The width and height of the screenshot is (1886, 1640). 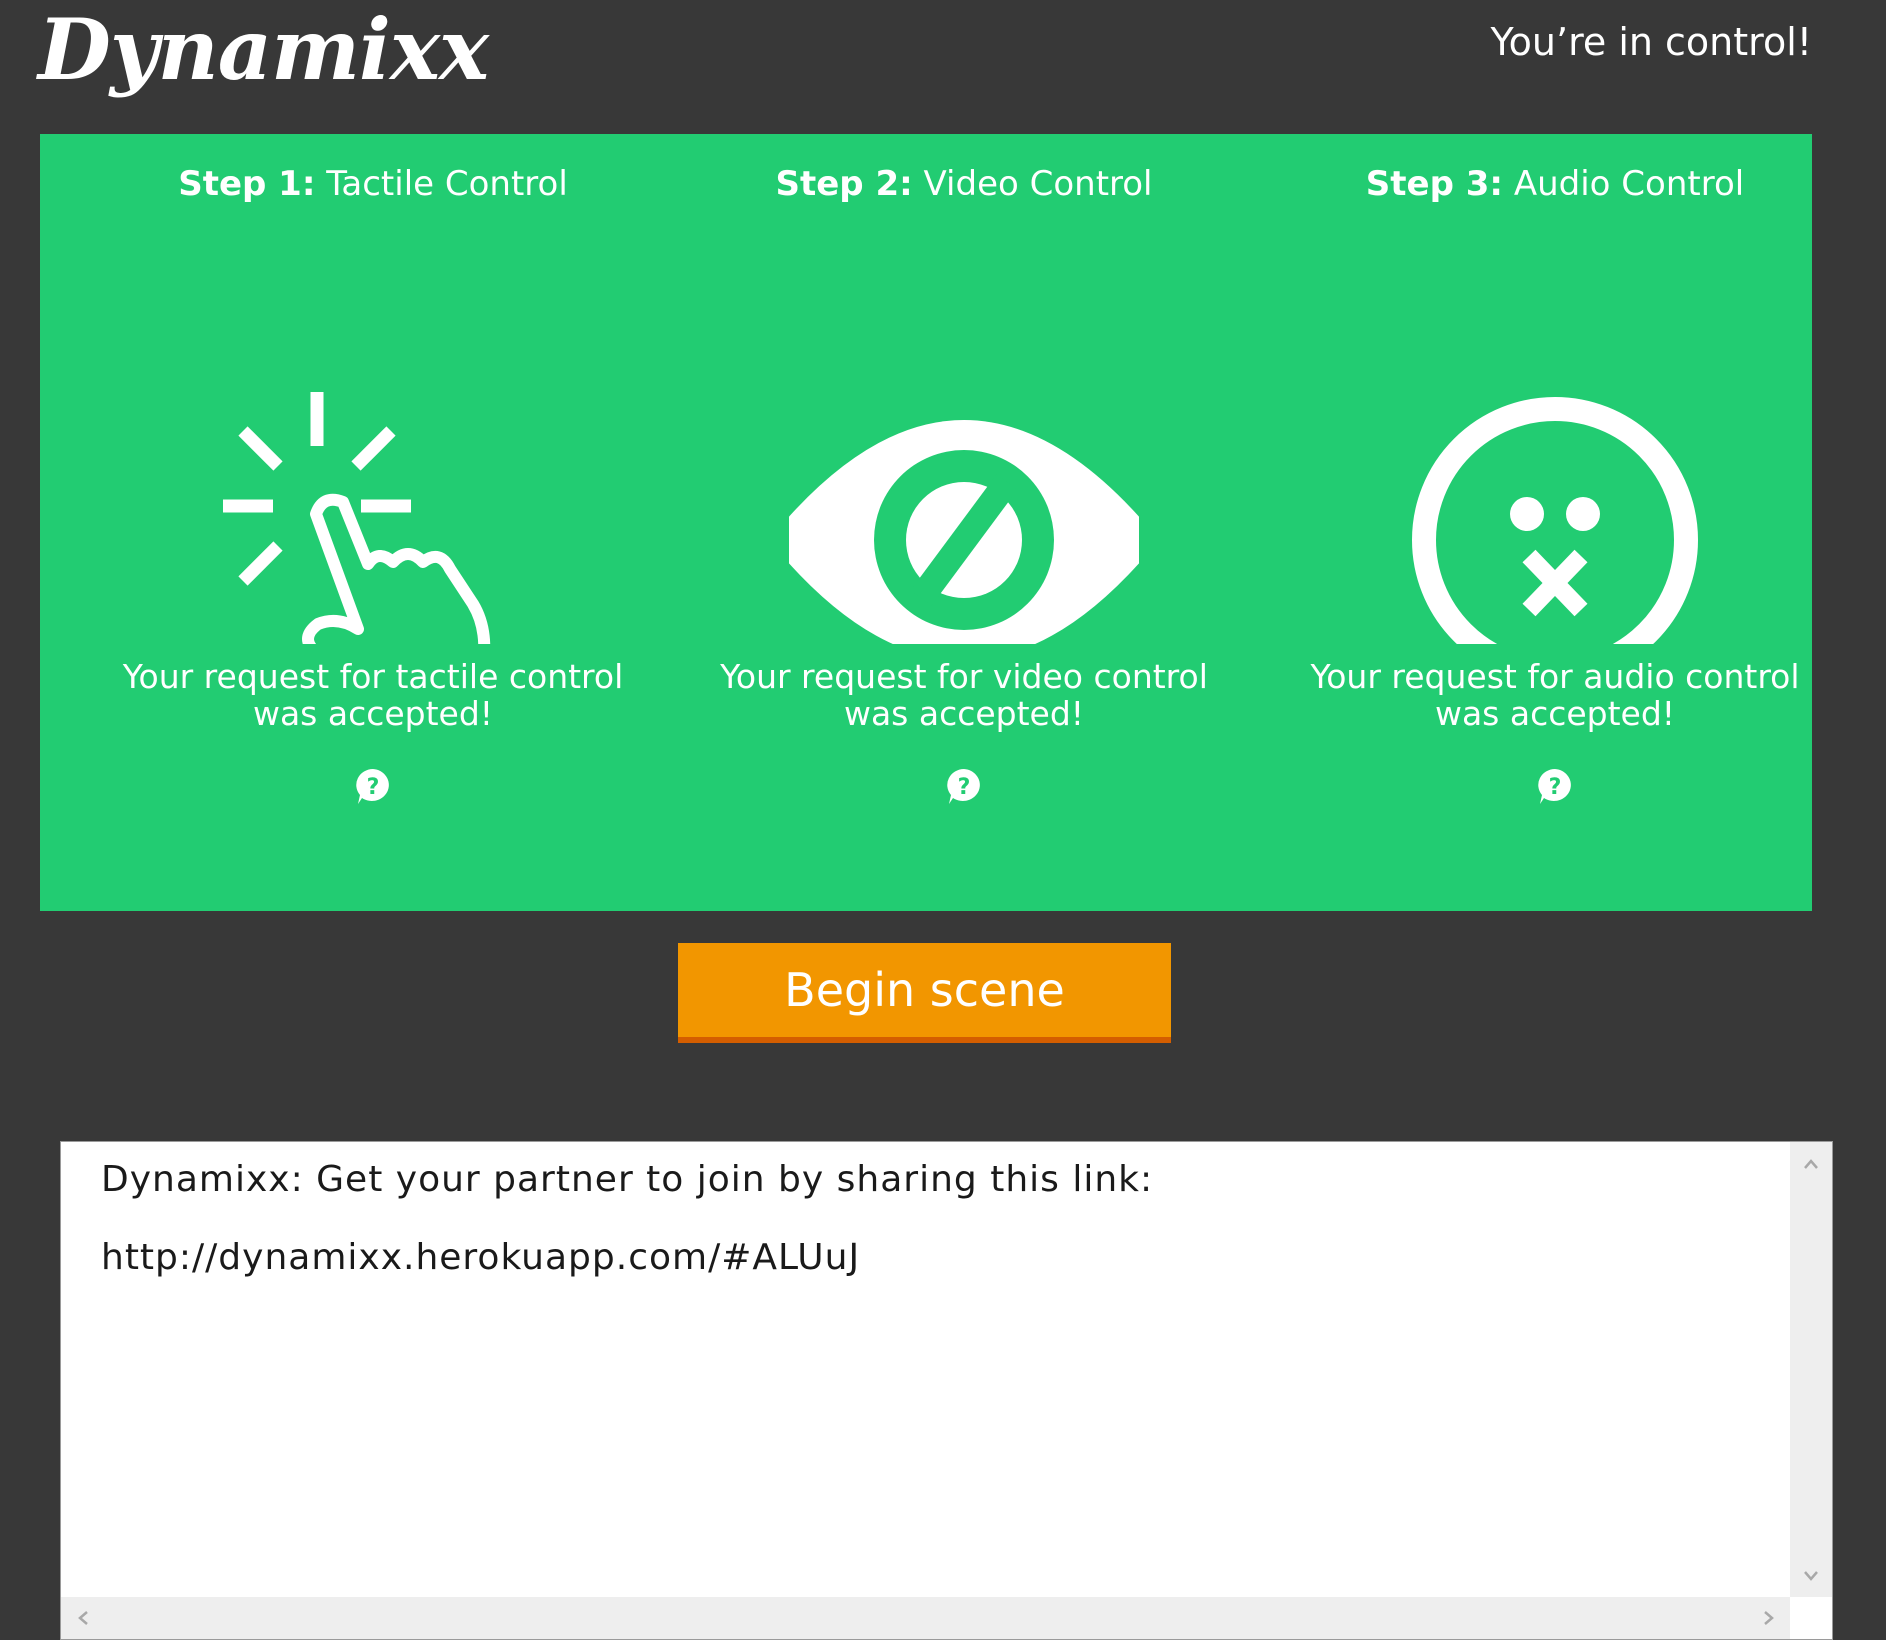 I want to click on scroll-down-arrow-icon, so click(x=1811, y=1576).